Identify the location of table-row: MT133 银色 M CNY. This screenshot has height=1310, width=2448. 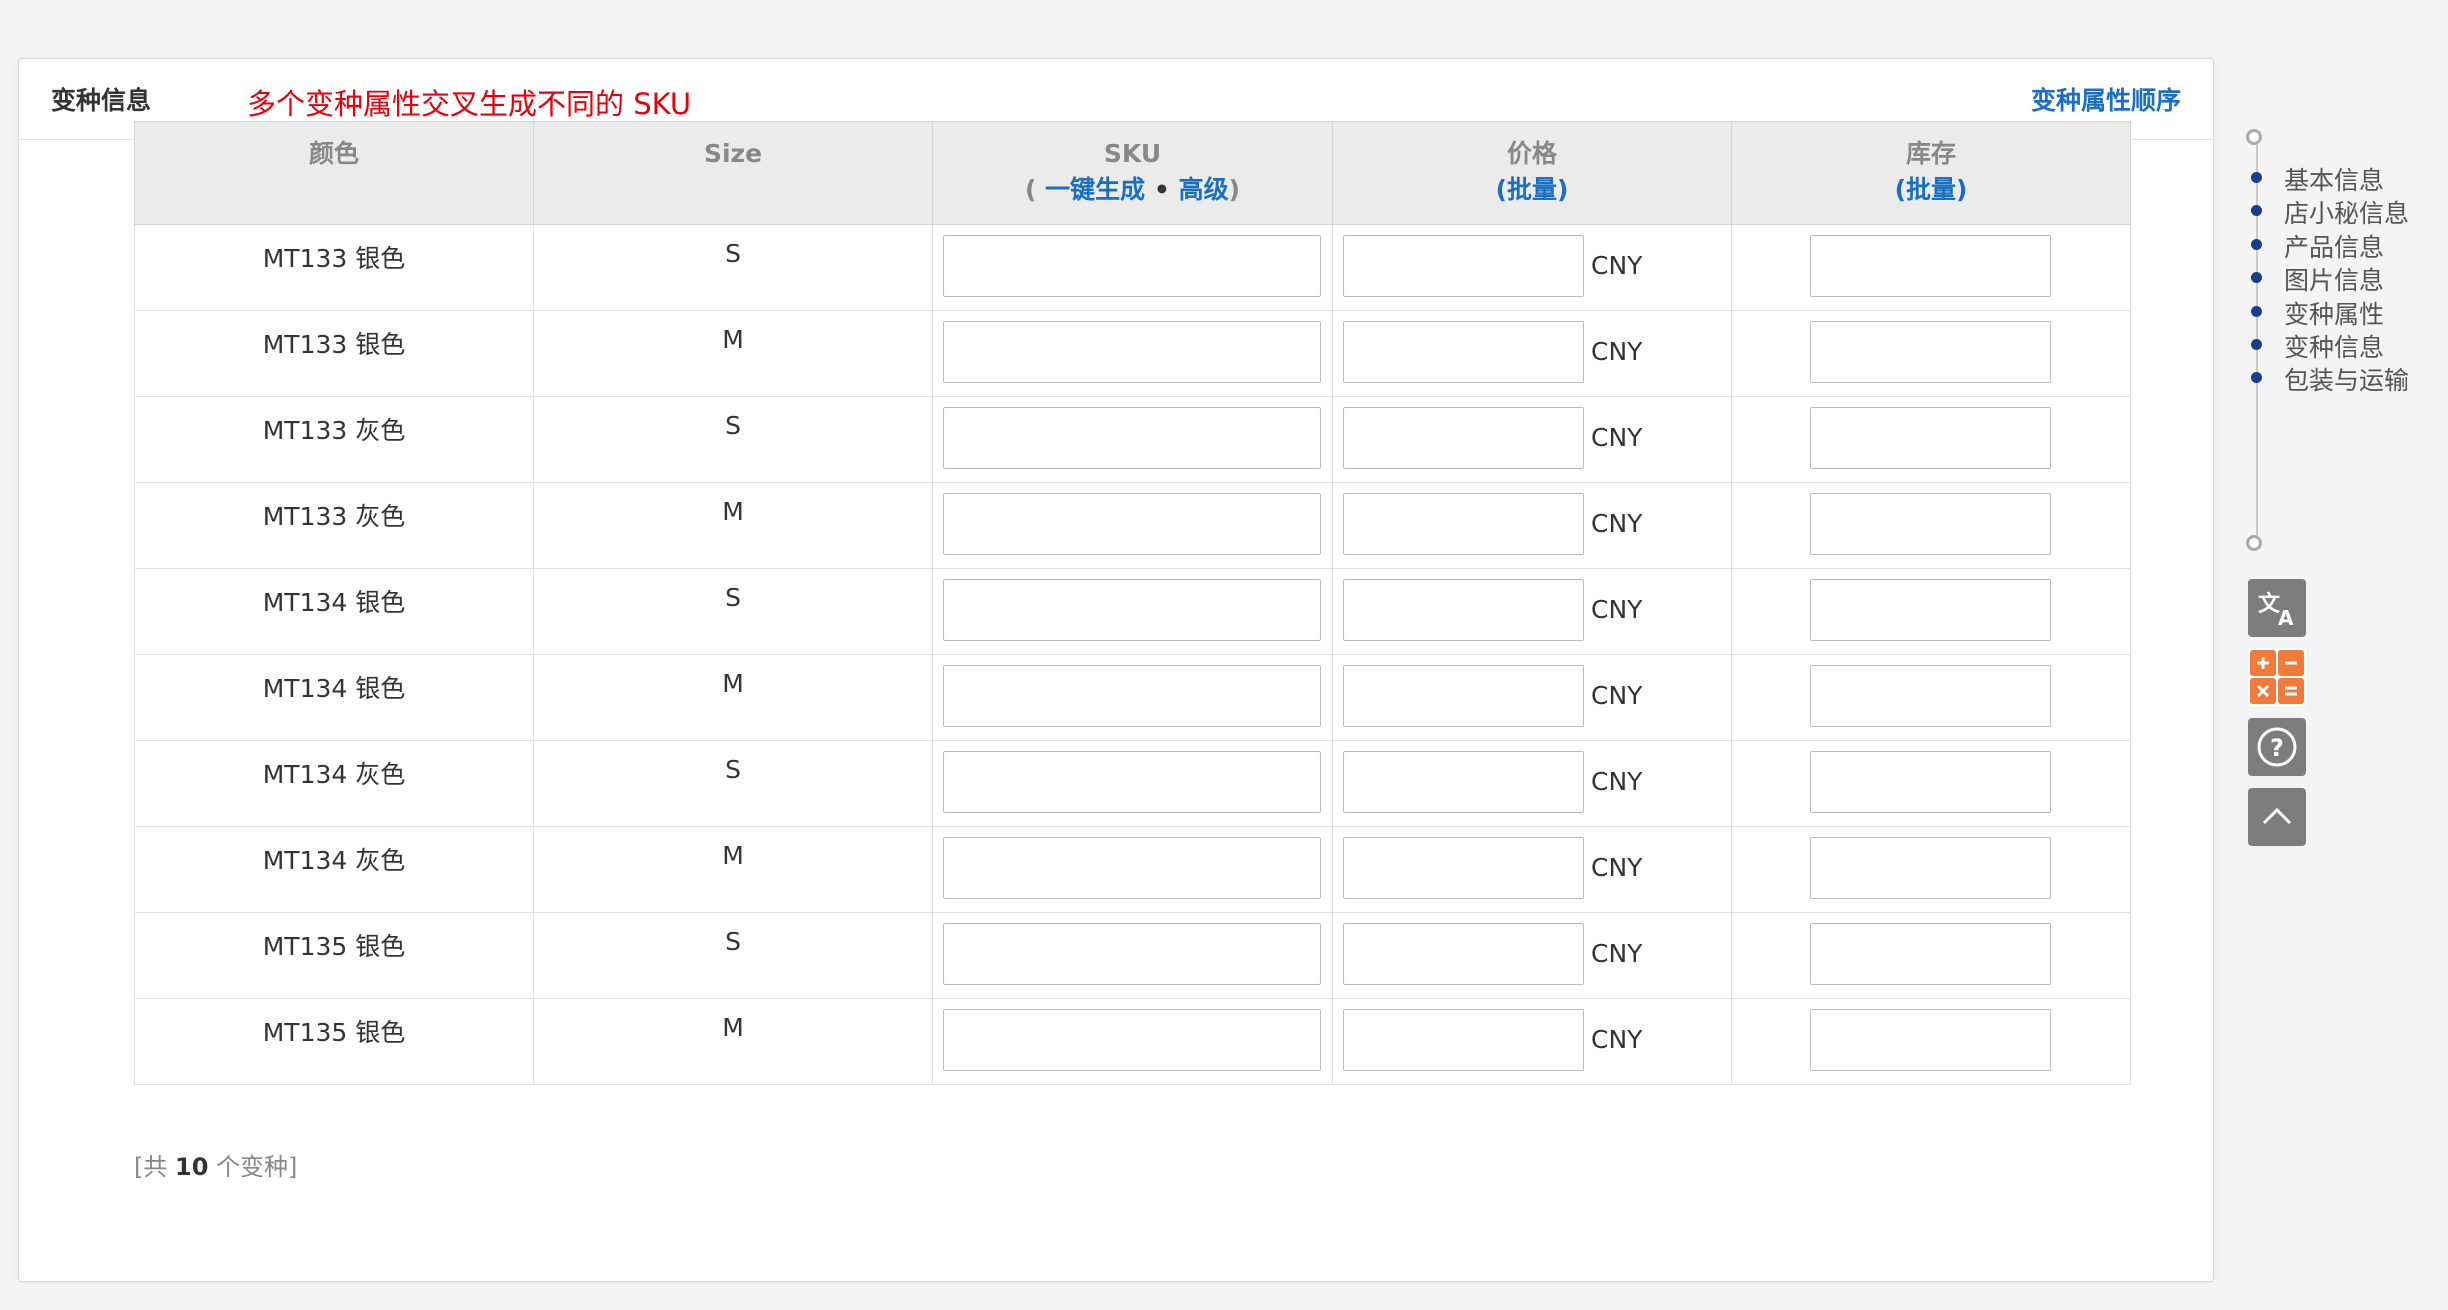
(1132, 353).